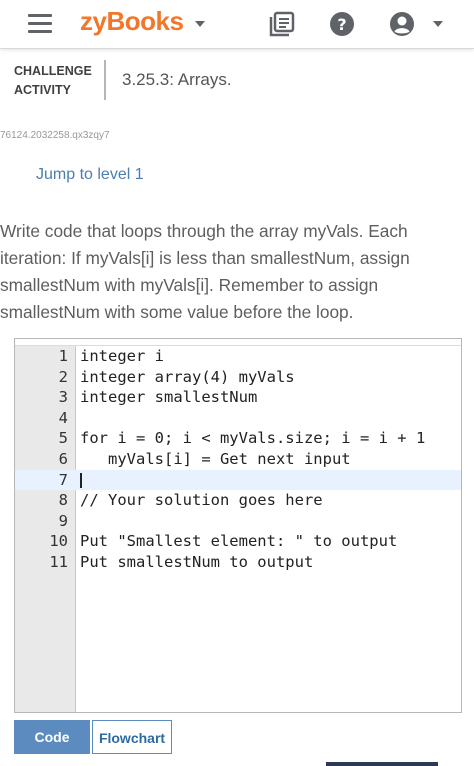 The height and width of the screenshot is (766, 474). Describe the element at coordinates (382, 764) in the screenshot. I see `bottom-bar` at that location.